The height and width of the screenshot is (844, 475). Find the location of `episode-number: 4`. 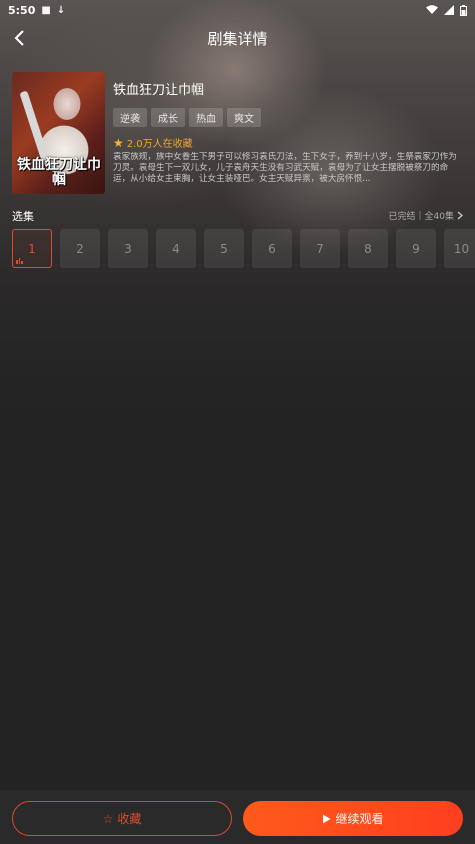

episode-number: 4 is located at coordinates (176, 248).